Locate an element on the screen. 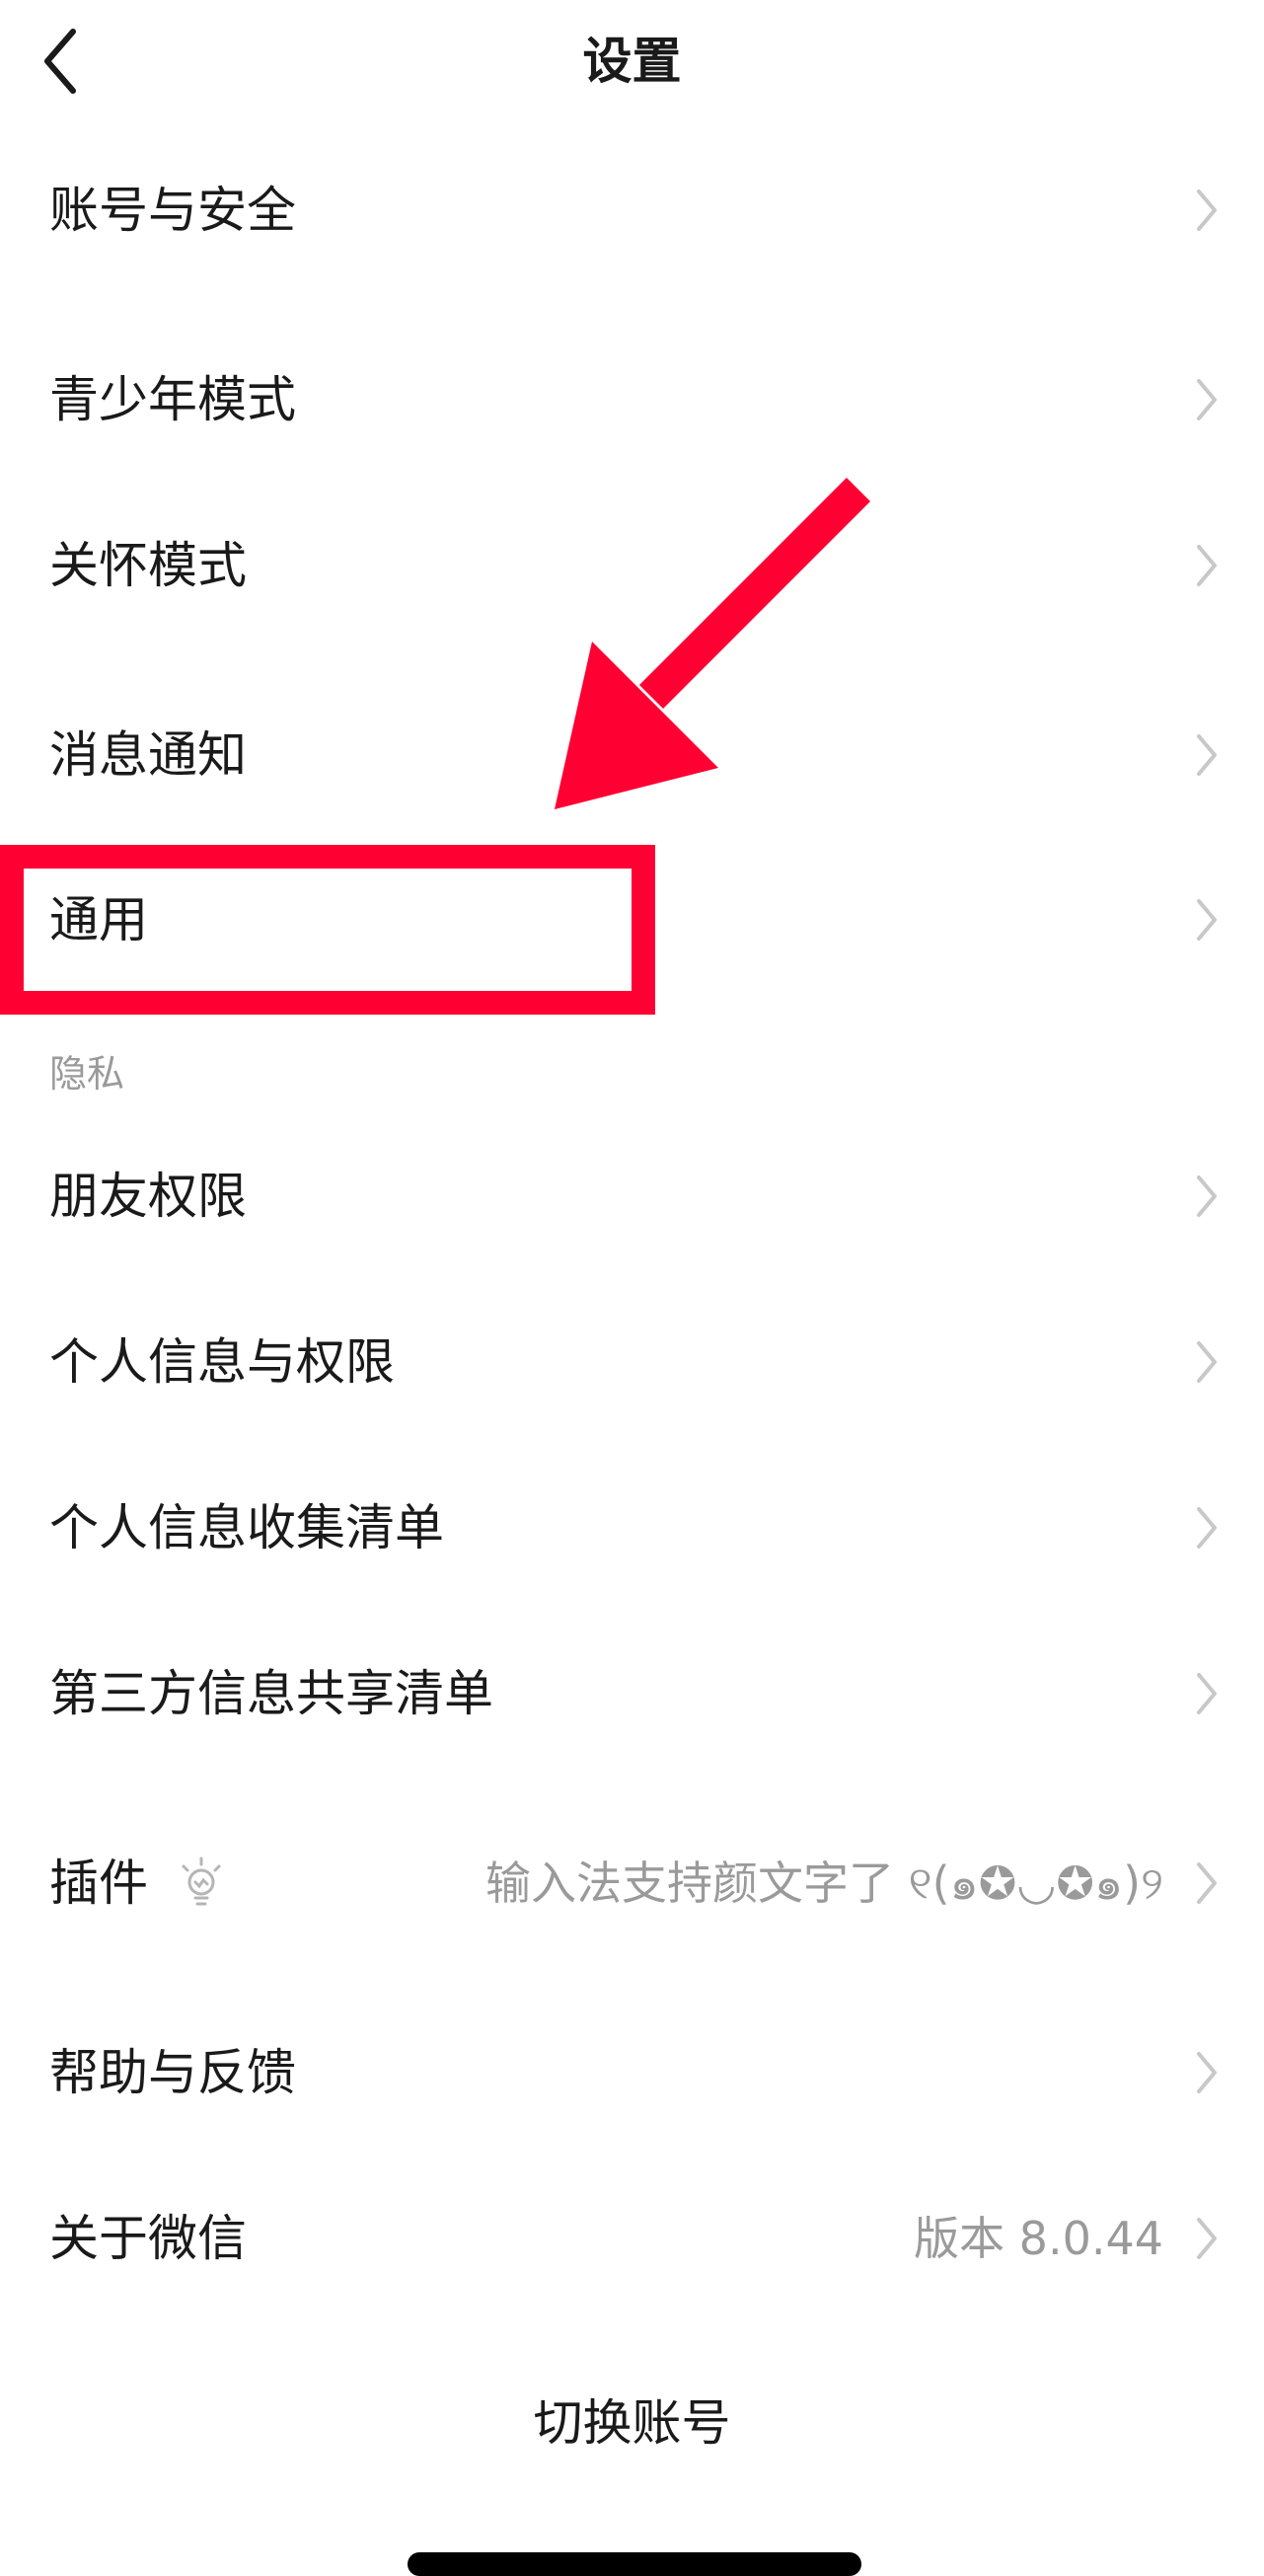 The height and width of the screenshot is (2576, 1264). plugins-hint-text: 输入法支持颜文字了 ୧(๑✪◡✪๑)୨ is located at coordinates (823, 1883).